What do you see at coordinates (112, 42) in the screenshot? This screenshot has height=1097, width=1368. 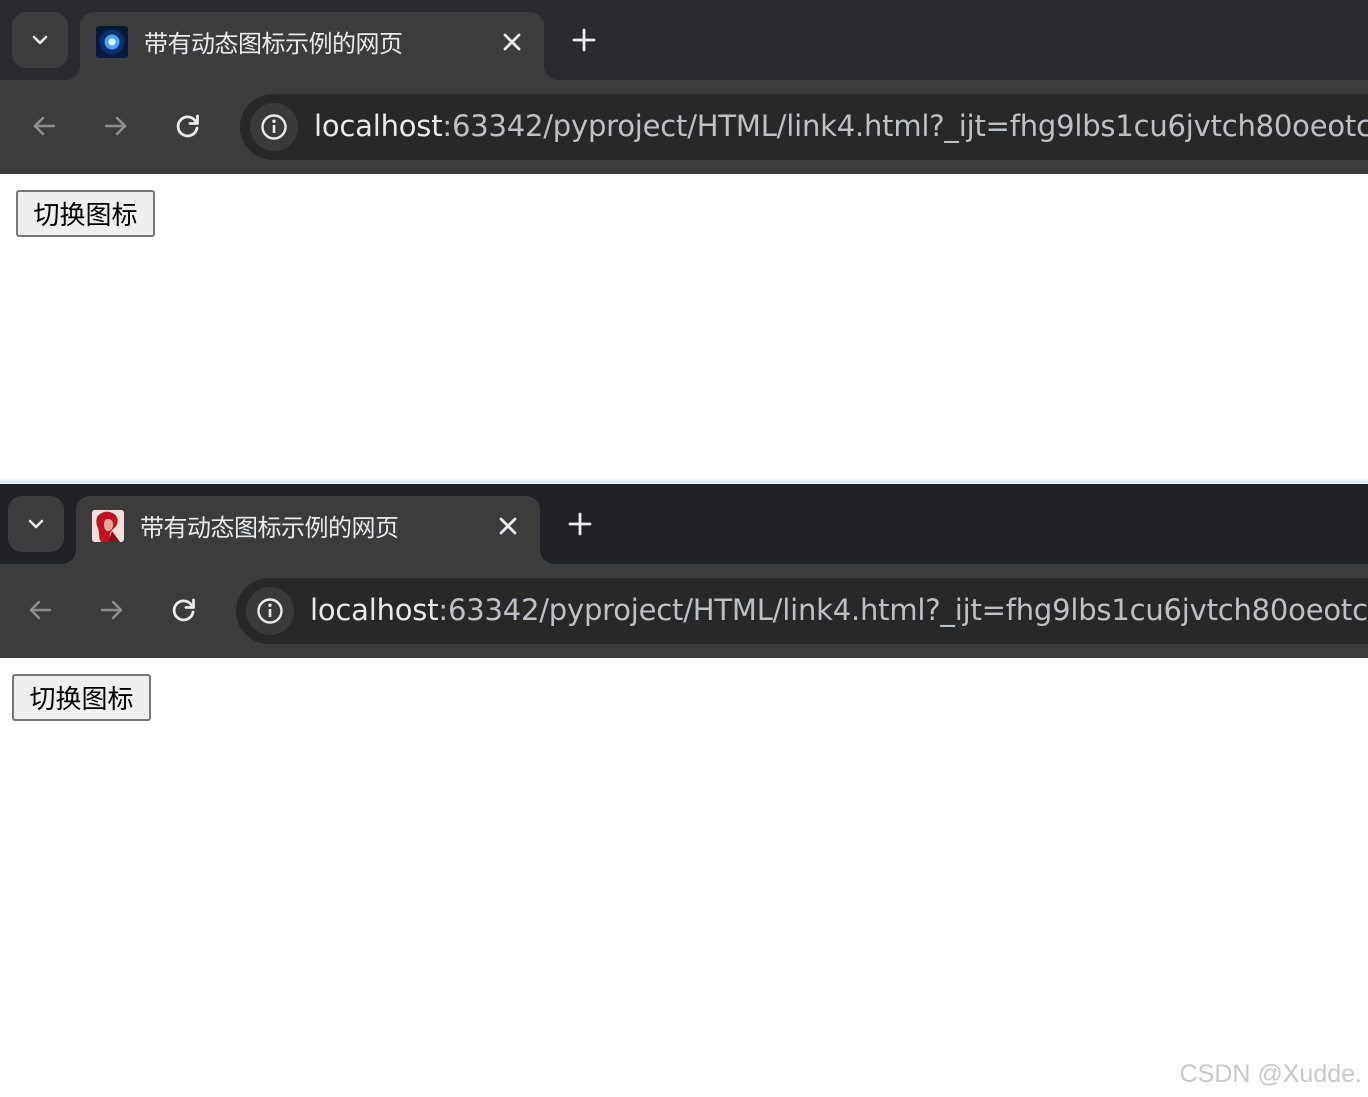 I see `blue-orb-icon` at bounding box center [112, 42].